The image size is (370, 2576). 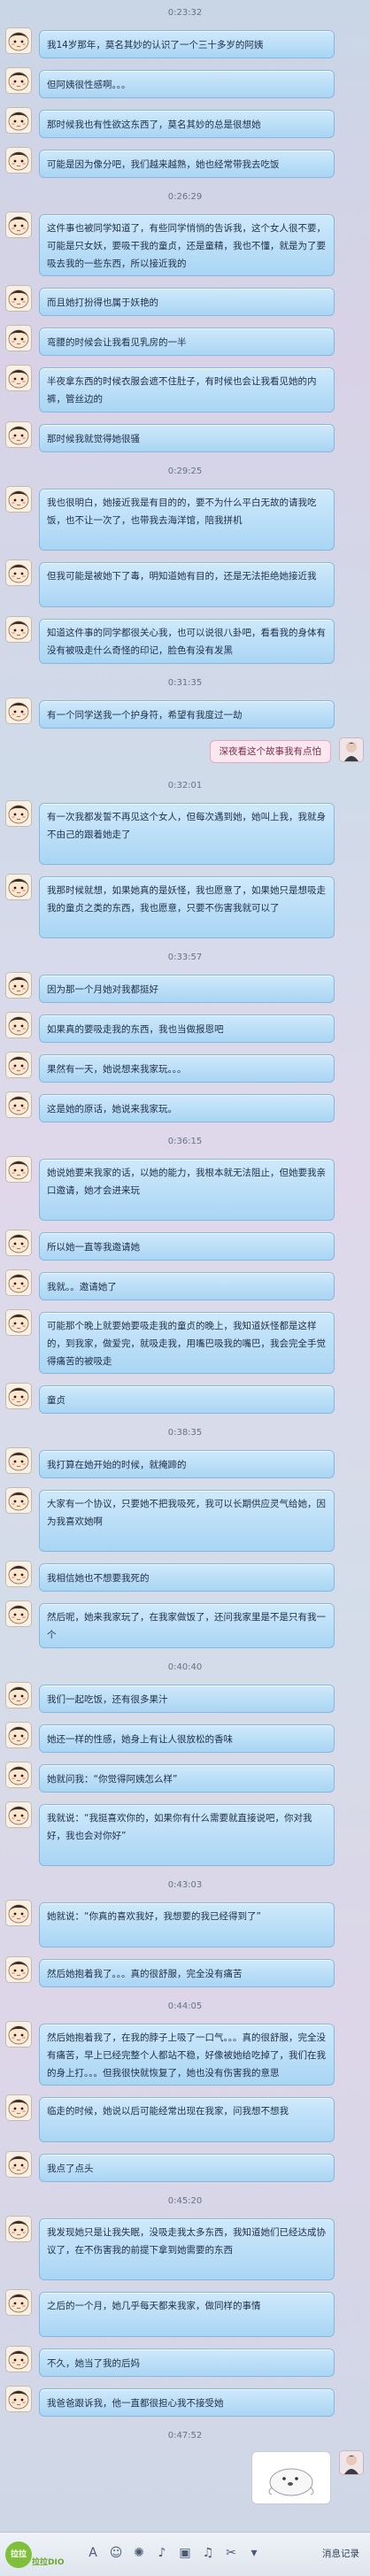 I want to click on message-bubble: 我们一起吃饭，还有很多果汁, so click(x=187, y=1699).